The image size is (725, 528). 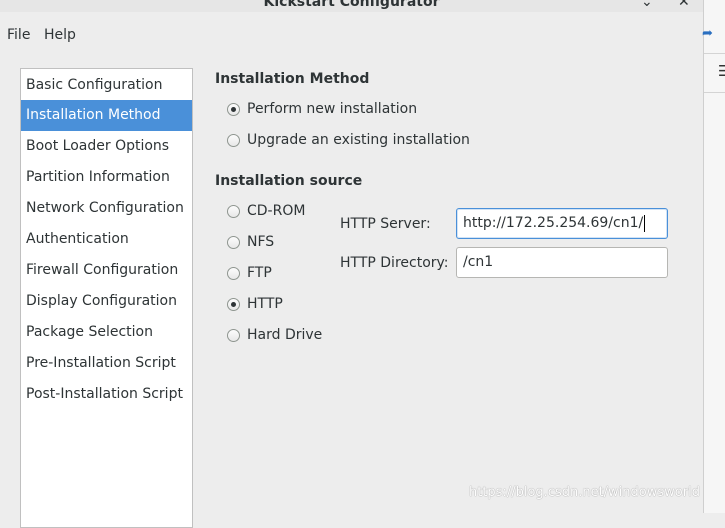 What do you see at coordinates (358, 140) in the screenshot?
I see `radio-label: Upgrade an existing installation` at bounding box center [358, 140].